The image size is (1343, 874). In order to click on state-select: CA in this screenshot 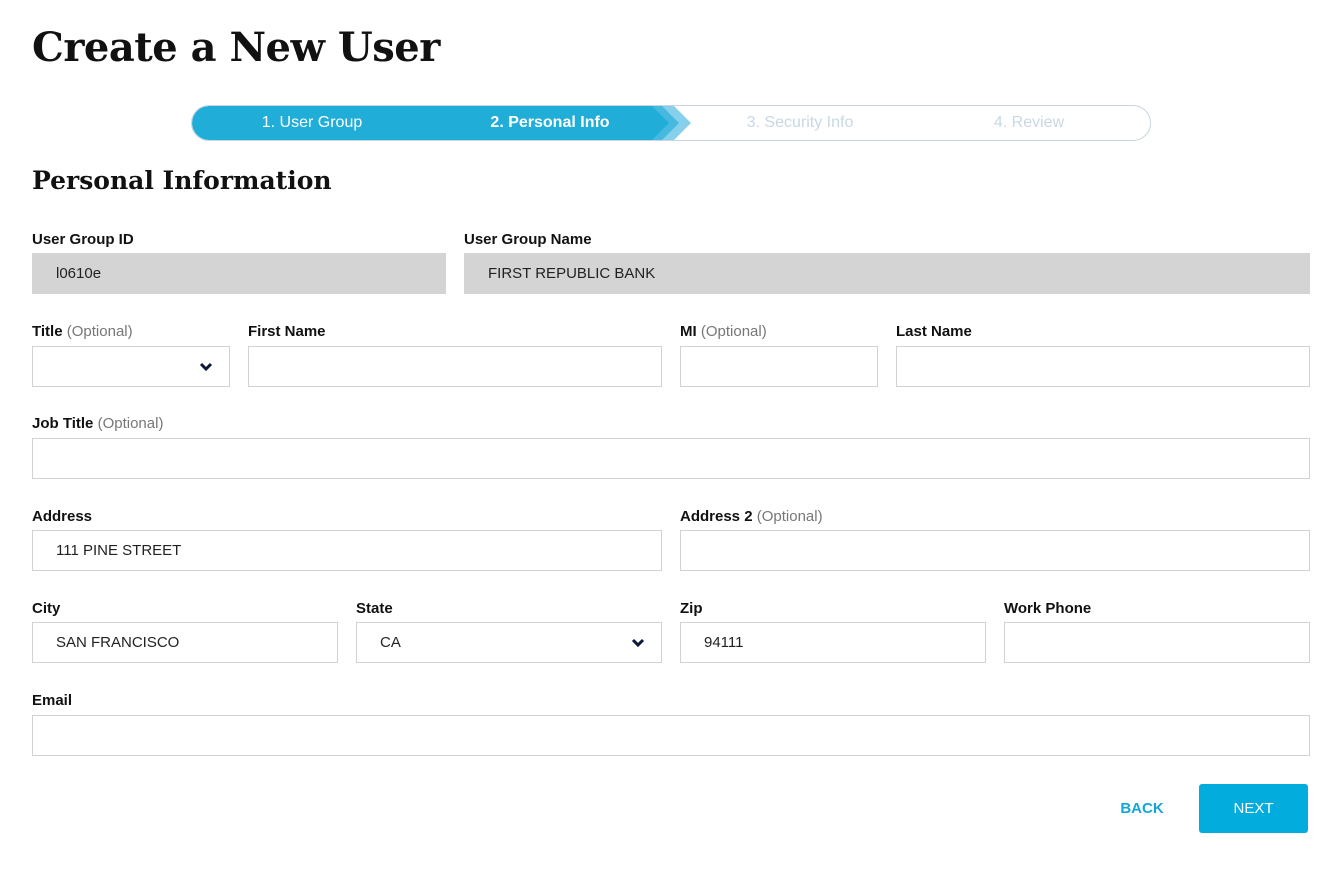, I will do `click(509, 642)`.